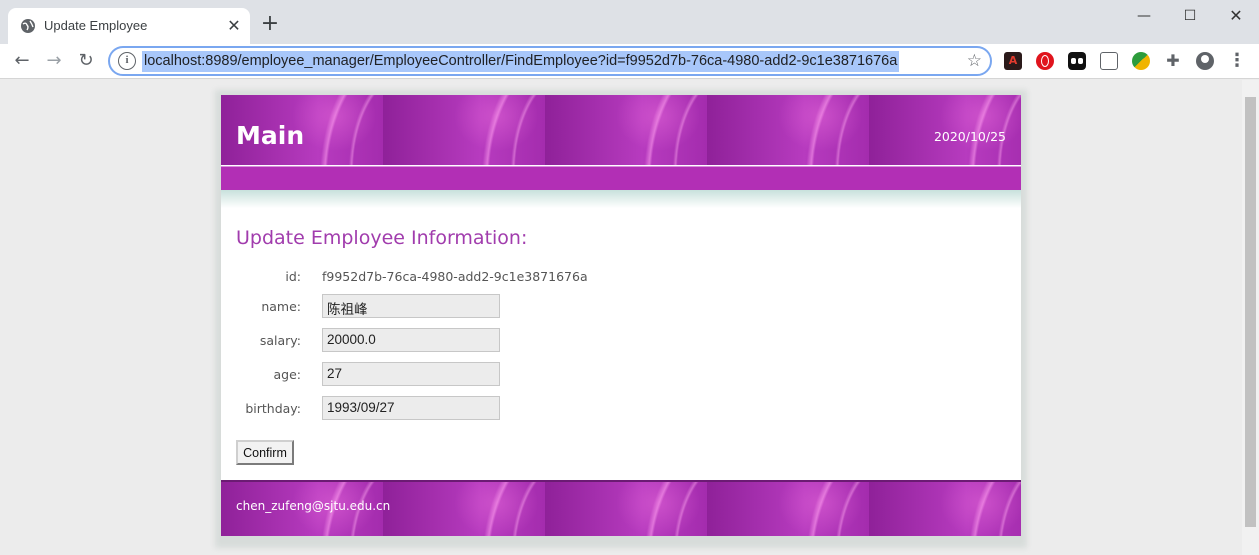 Image resolution: width=1259 pixels, height=555 pixels. I want to click on nav-shade, so click(621, 199).